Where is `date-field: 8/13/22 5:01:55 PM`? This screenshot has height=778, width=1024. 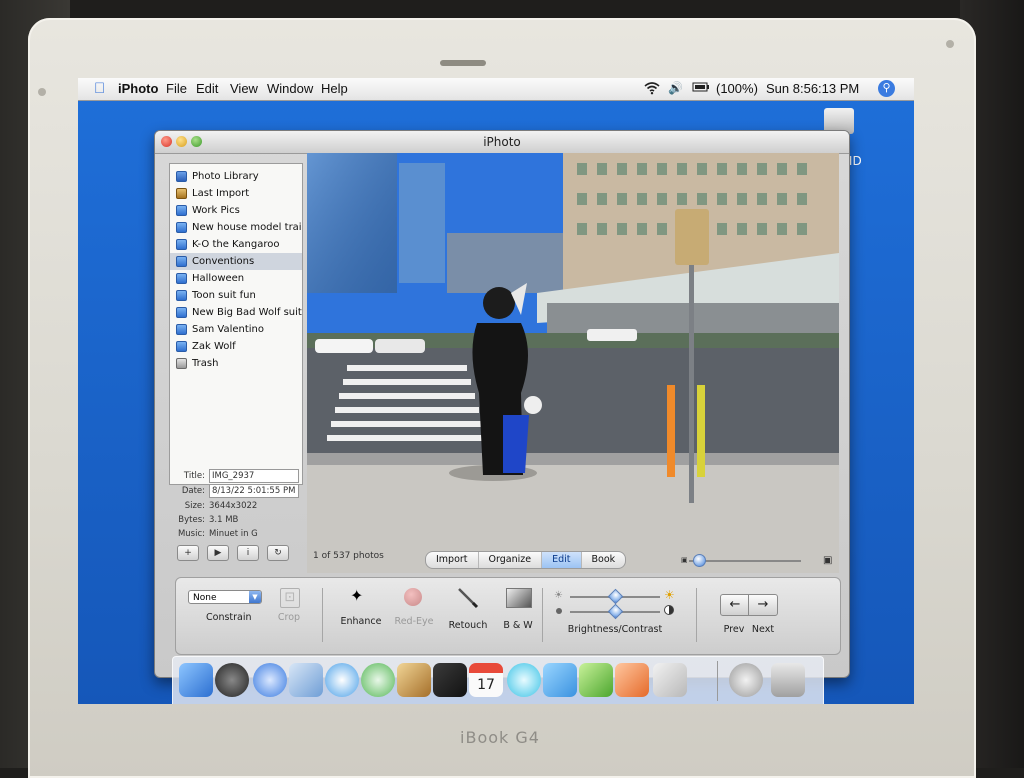 date-field: 8/13/22 5:01:55 PM is located at coordinates (254, 491).